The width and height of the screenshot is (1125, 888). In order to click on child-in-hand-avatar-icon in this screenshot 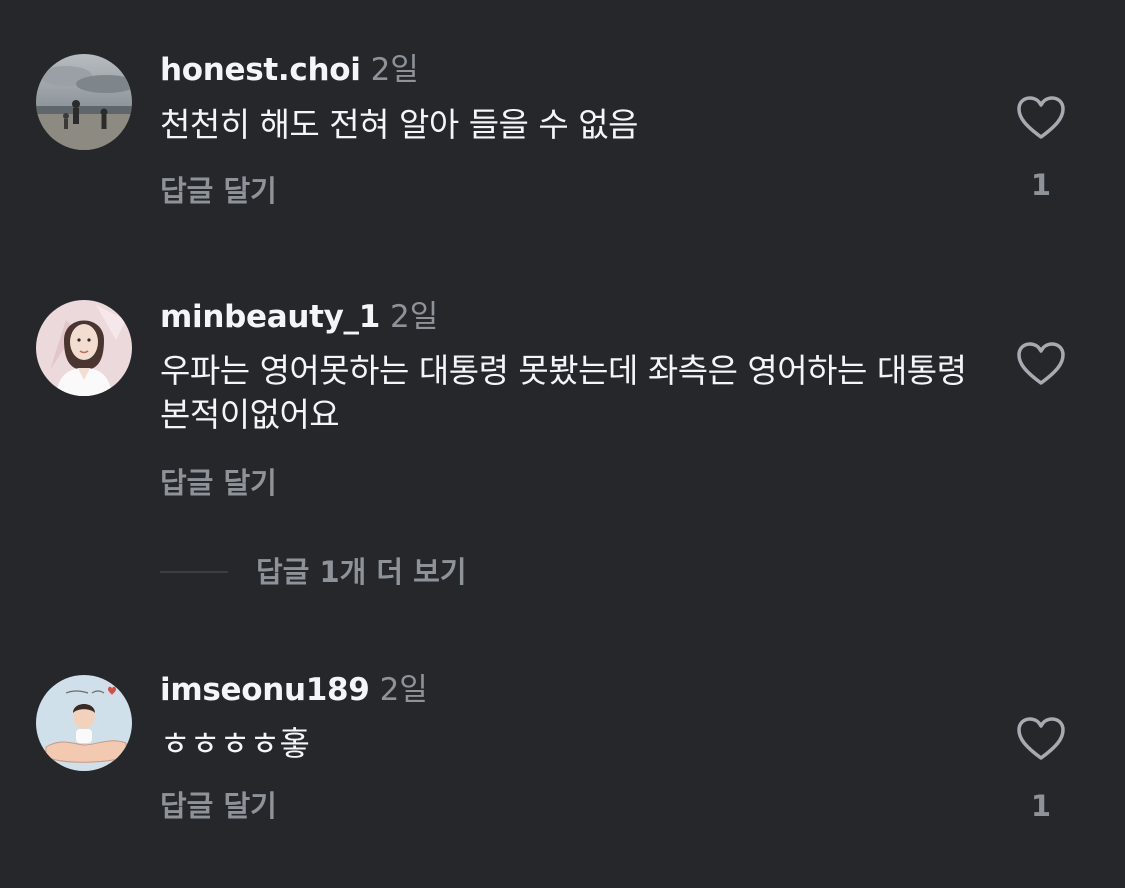, I will do `click(84, 723)`.